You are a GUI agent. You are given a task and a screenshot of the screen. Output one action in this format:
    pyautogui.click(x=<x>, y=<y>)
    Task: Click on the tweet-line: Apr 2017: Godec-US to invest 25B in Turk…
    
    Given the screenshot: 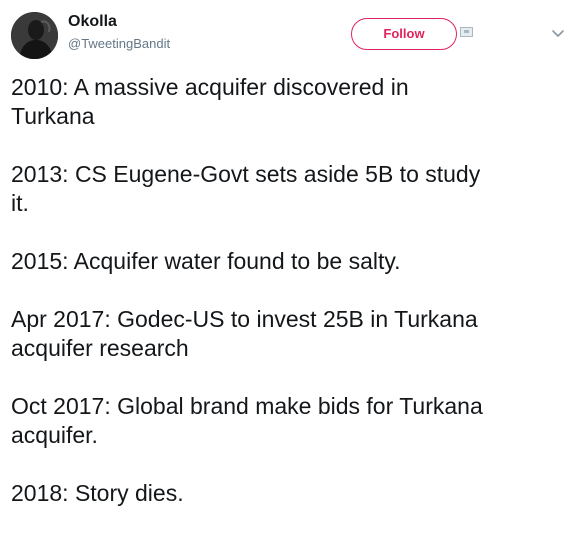 What is the action you would take?
    pyautogui.click(x=244, y=319)
    